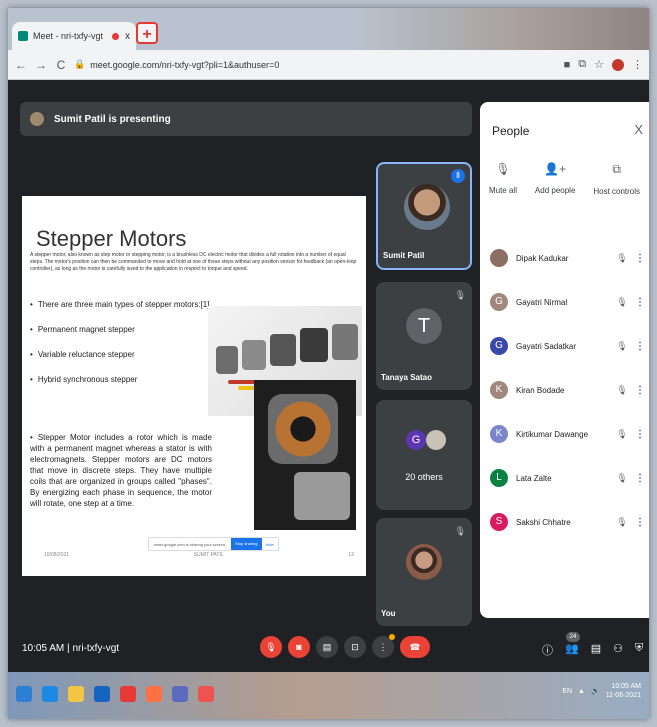 Image resolution: width=657 pixels, height=727 pixels. Describe the element at coordinates (547, 650) in the screenshot. I see `info-icon: ⓘ` at that location.